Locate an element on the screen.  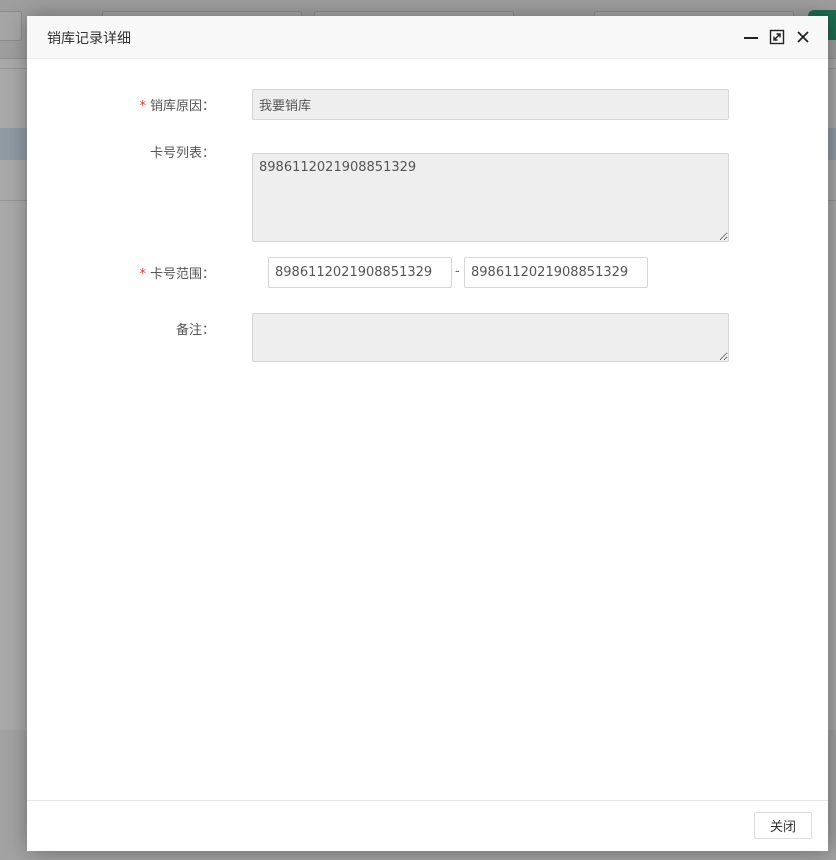
card-list-label: 卡号列表： is located at coordinates (182, 153).